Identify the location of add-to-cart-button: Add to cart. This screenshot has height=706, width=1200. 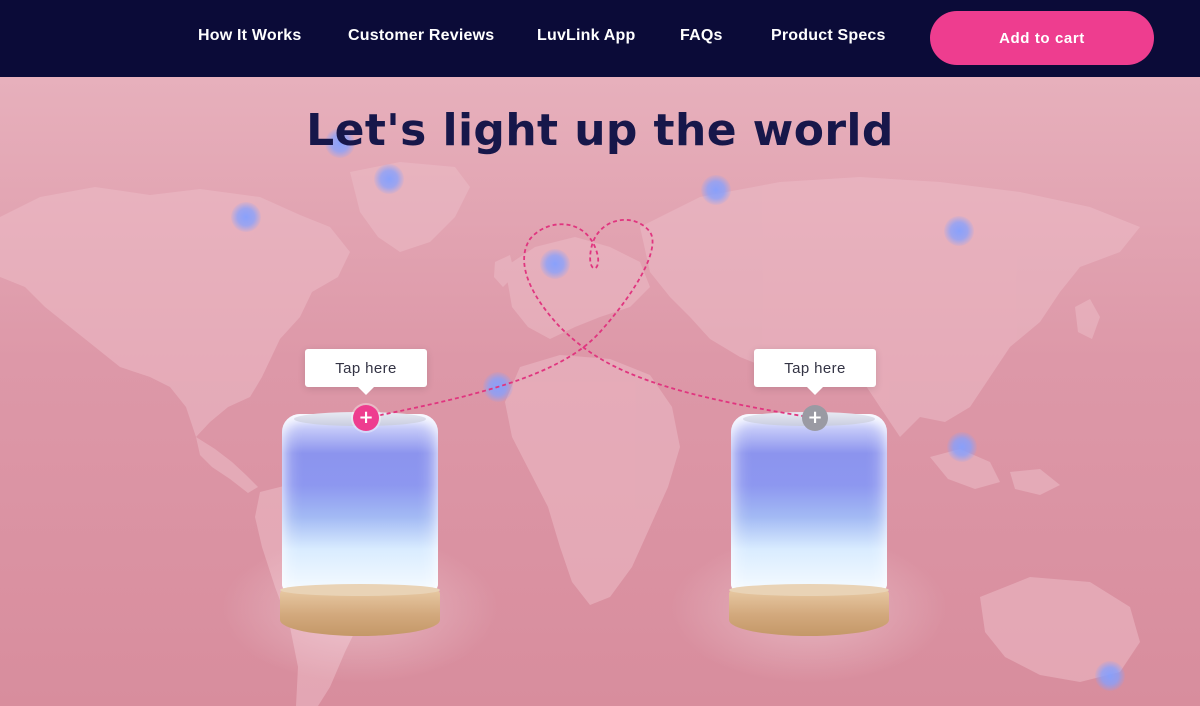
(1042, 38).